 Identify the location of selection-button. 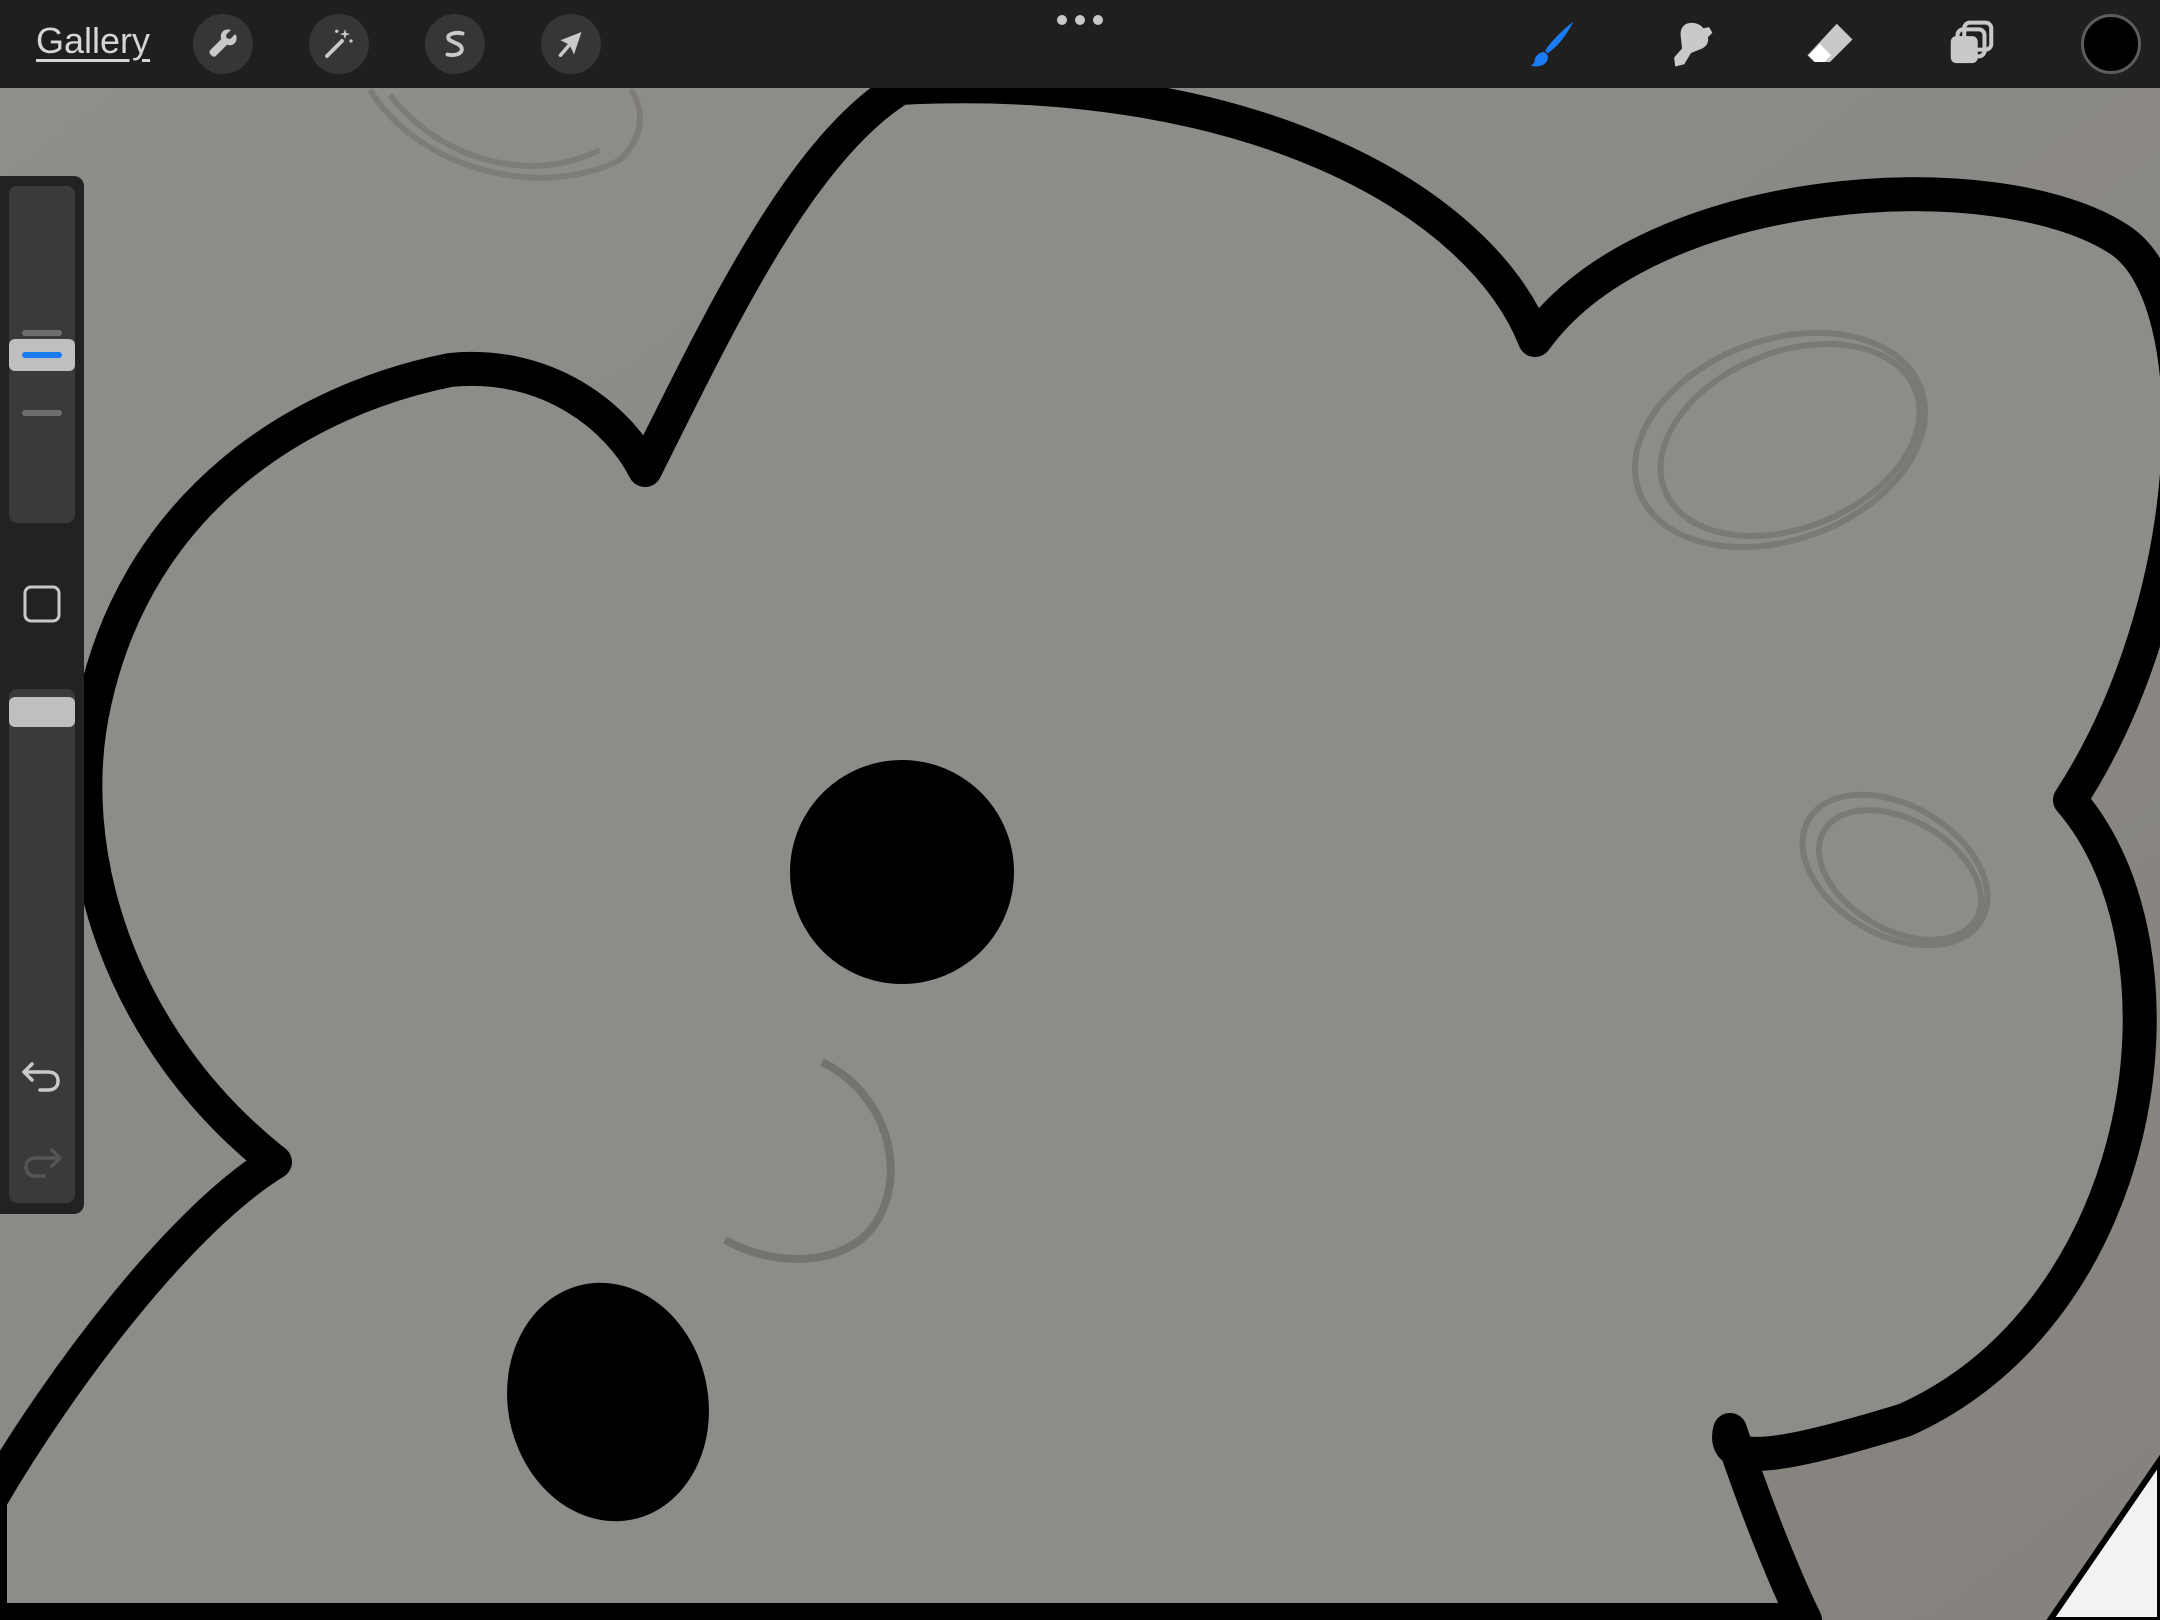
(455, 44).